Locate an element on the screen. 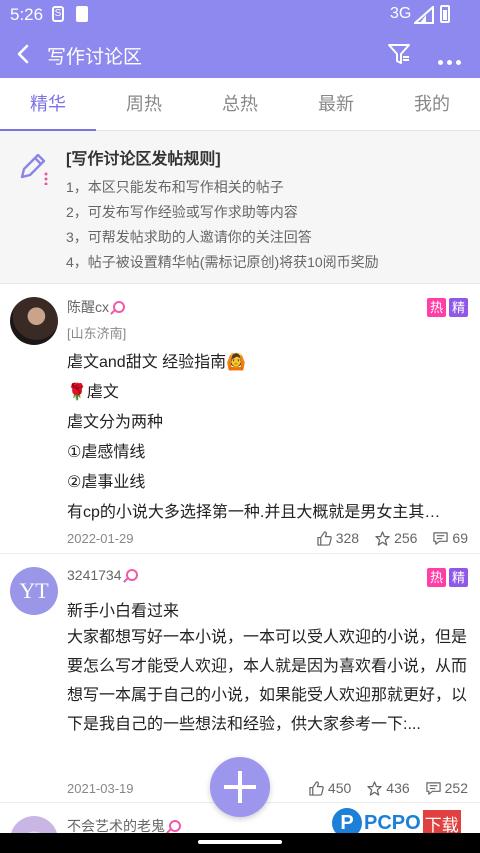  filter-icon is located at coordinates (399, 54).